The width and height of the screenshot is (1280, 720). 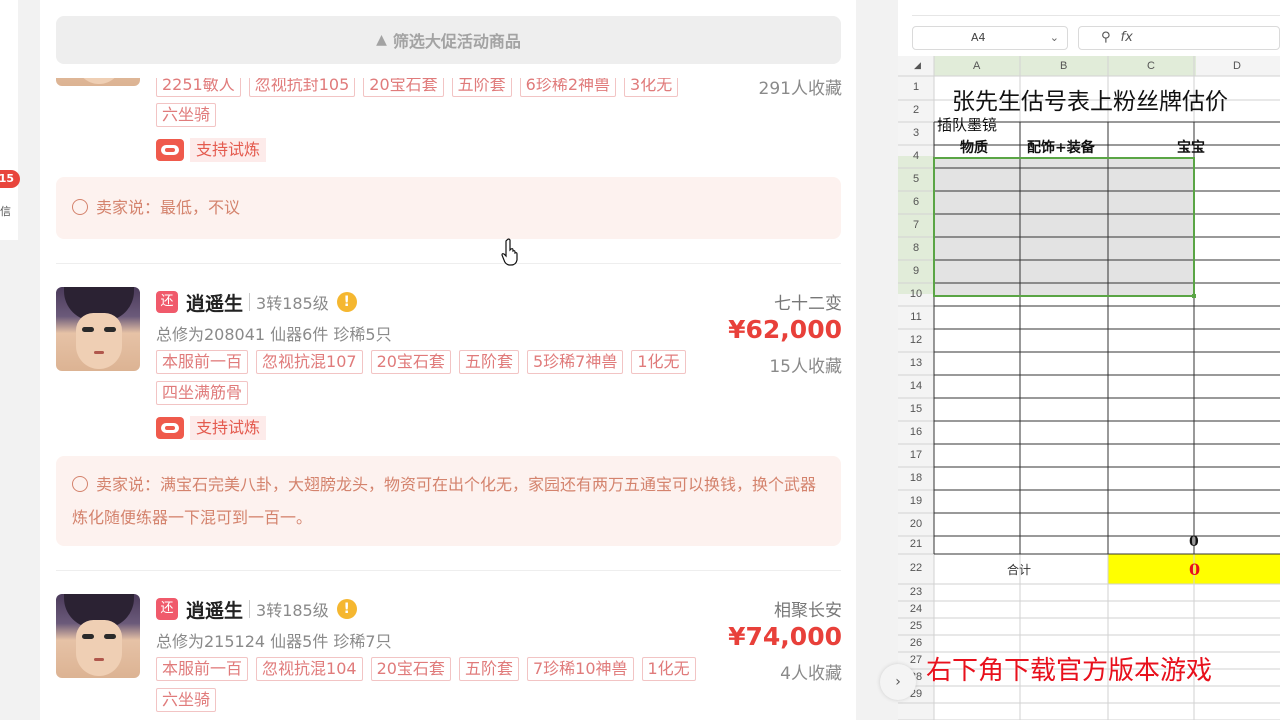 What do you see at coordinates (916, 110) in the screenshot?
I see `row-header: 2` at bounding box center [916, 110].